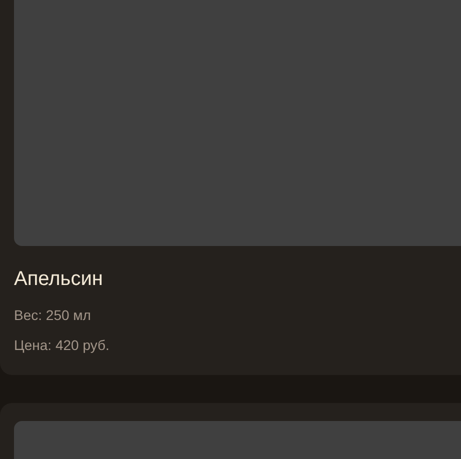 The image size is (461, 459). What do you see at coordinates (62, 345) in the screenshot?
I see `product-price: Цена: 420 руб.` at bounding box center [62, 345].